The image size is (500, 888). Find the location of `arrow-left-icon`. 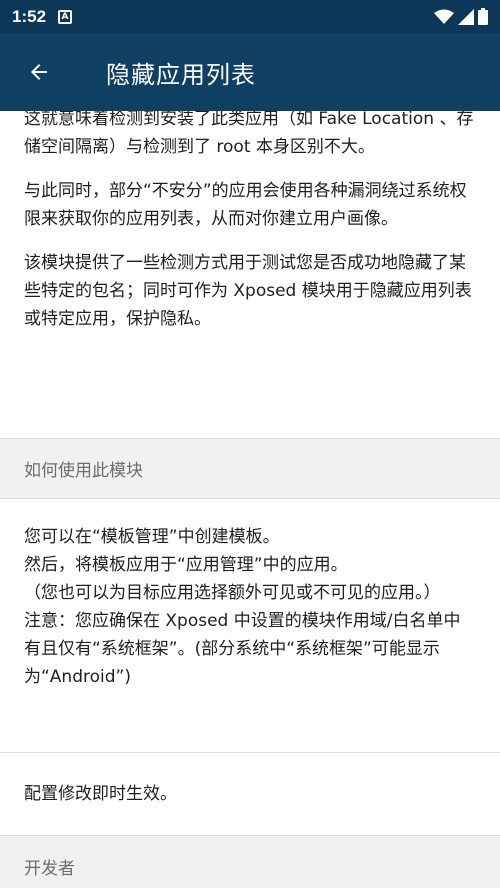

arrow-left-icon is located at coordinates (39, 72).